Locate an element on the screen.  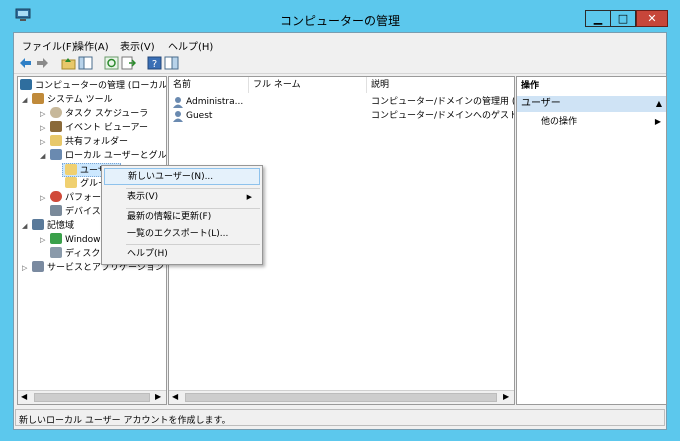
help-icon: ? is located at coordinates (154, 63).